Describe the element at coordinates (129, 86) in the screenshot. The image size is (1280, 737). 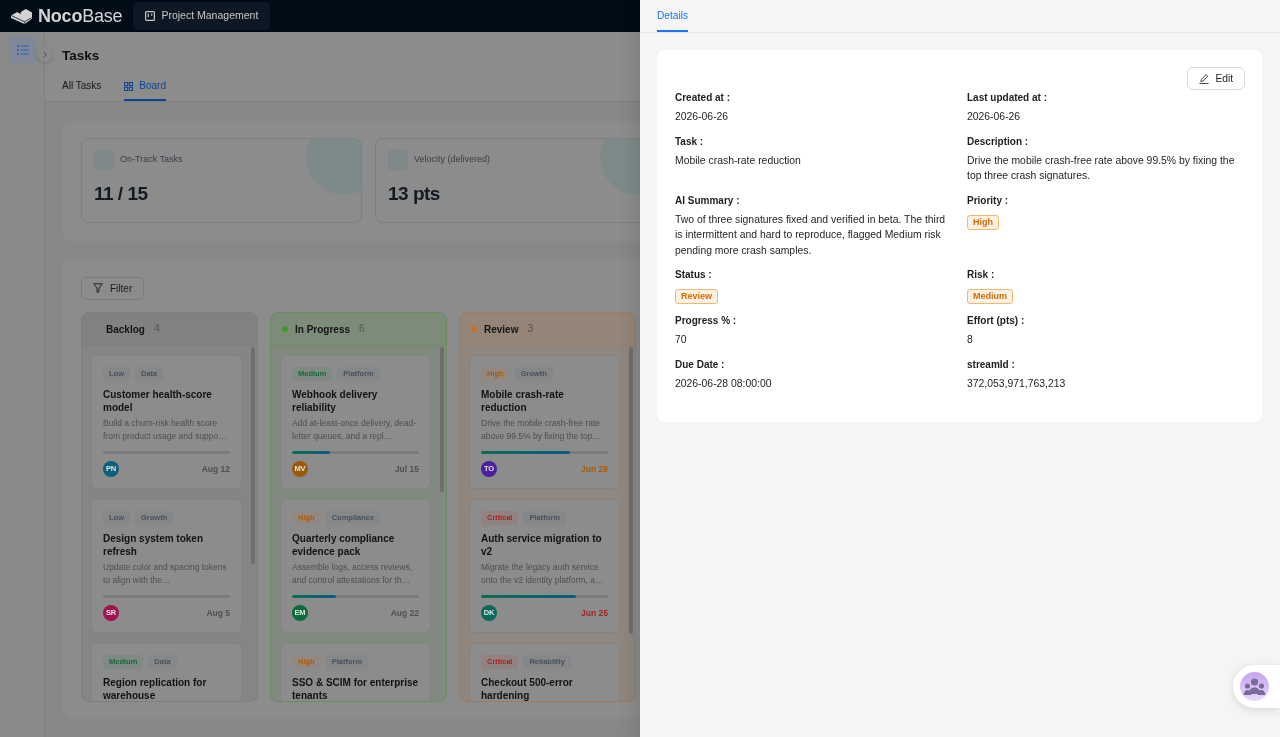
I see `grid-icon` at that location.